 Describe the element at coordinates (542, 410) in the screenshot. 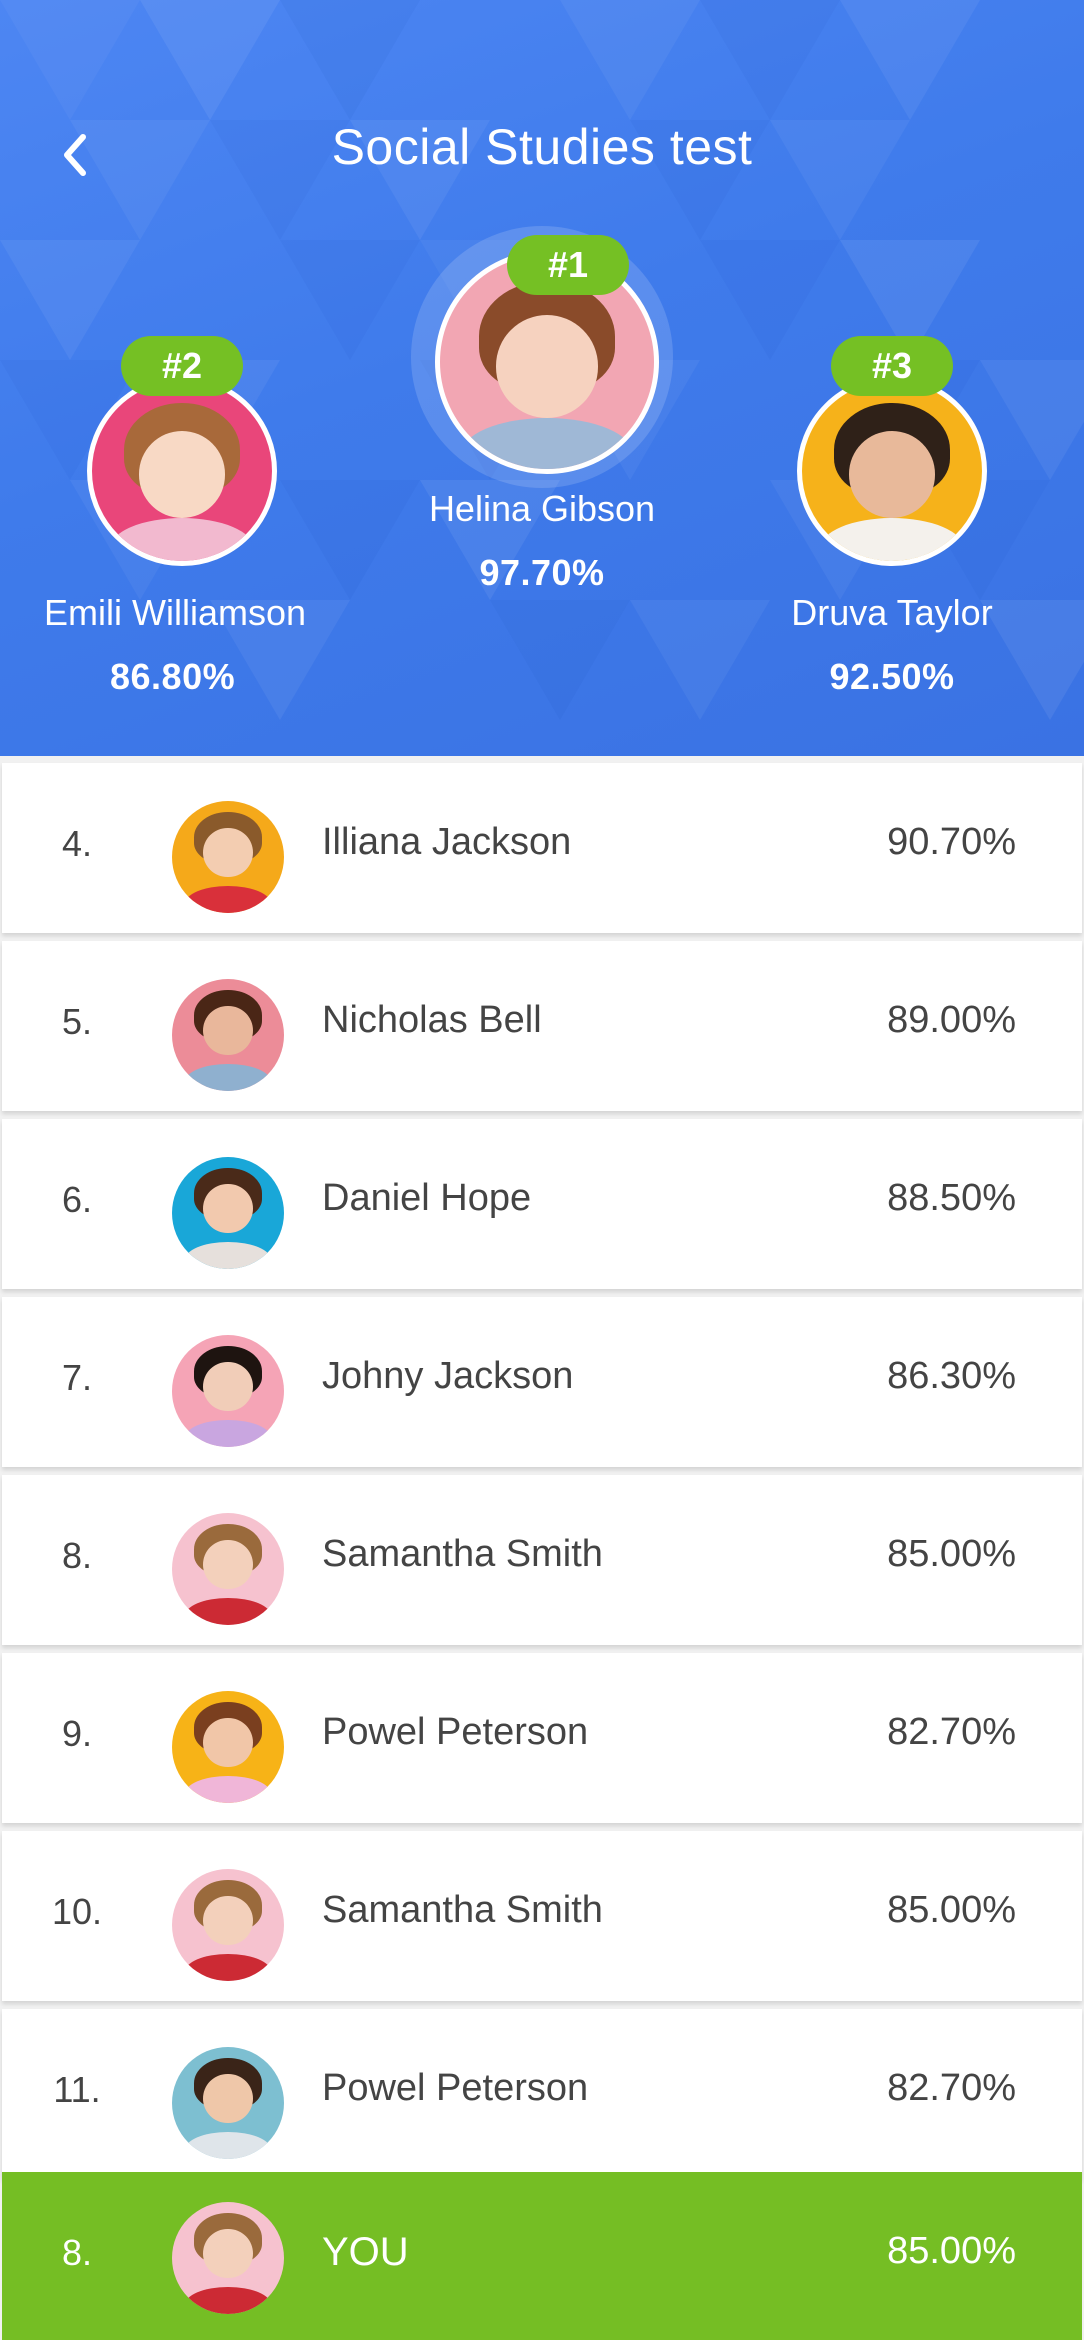

I see `podium-first: #1 Helina Gibson 97.70%` at that location.